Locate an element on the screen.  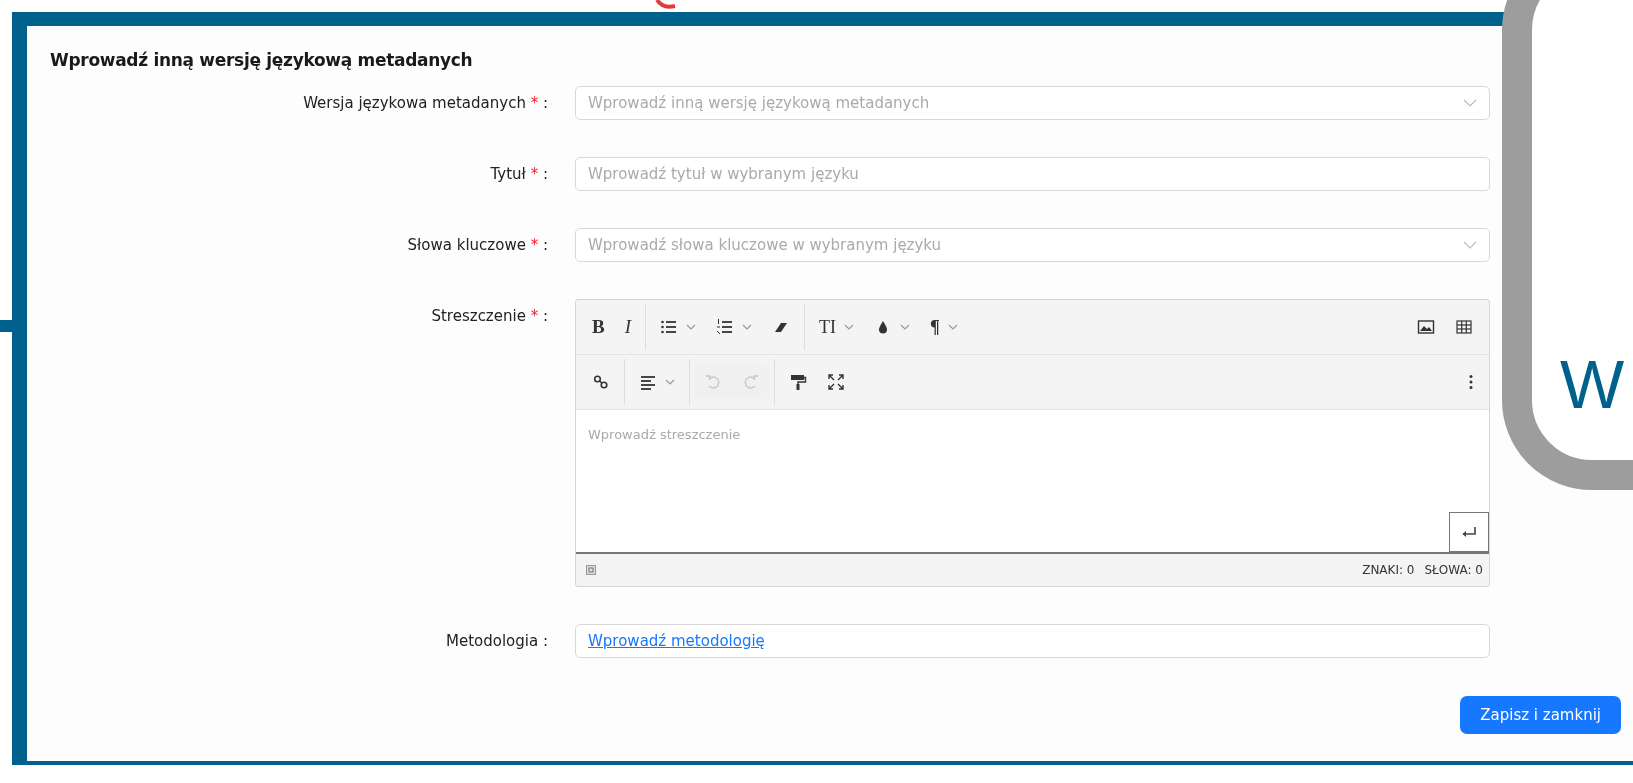
text-size-button: TI is located at coordinates (836, 327).